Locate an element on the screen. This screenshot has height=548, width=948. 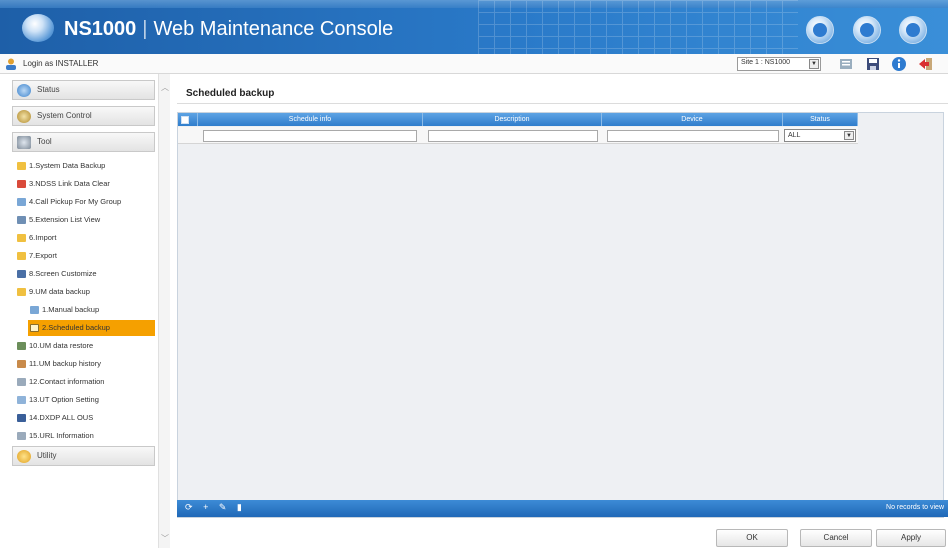
sidebar-item-screen-customize: 8.Screen Customize is located at coordinates (85, 274).